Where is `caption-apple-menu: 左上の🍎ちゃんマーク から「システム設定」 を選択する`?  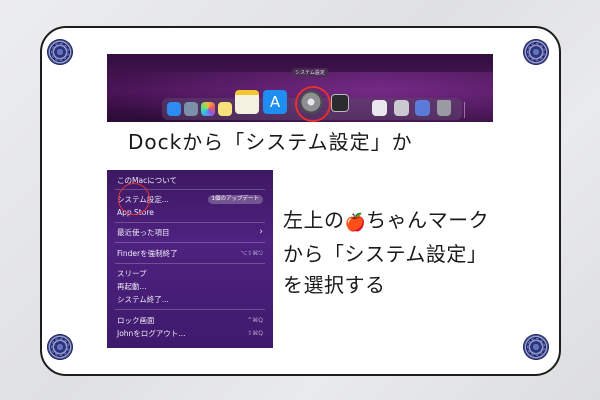
caption-apple-menu: 左上の🍎ちゃんマーク から「システム設定」 を選択する is located at coordinates (386, 253).